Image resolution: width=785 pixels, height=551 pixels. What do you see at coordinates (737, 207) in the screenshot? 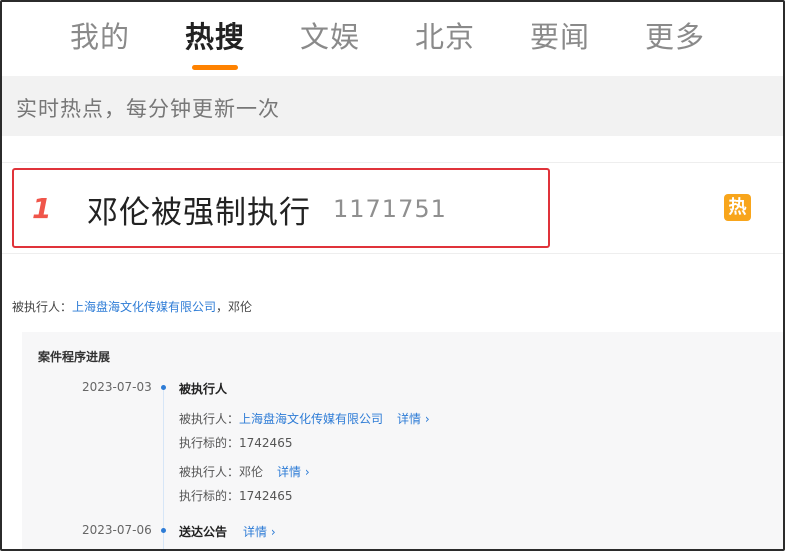
I see `hot-badge: 热` at bounding box center [737, 207].